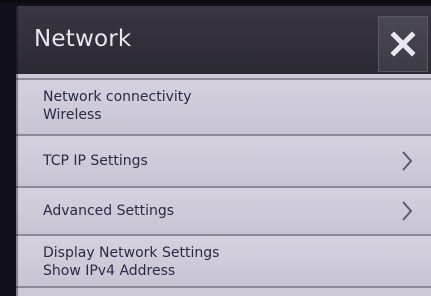  I want to click on advanced-settings-label: Advanced Settings, so click(109, 211).